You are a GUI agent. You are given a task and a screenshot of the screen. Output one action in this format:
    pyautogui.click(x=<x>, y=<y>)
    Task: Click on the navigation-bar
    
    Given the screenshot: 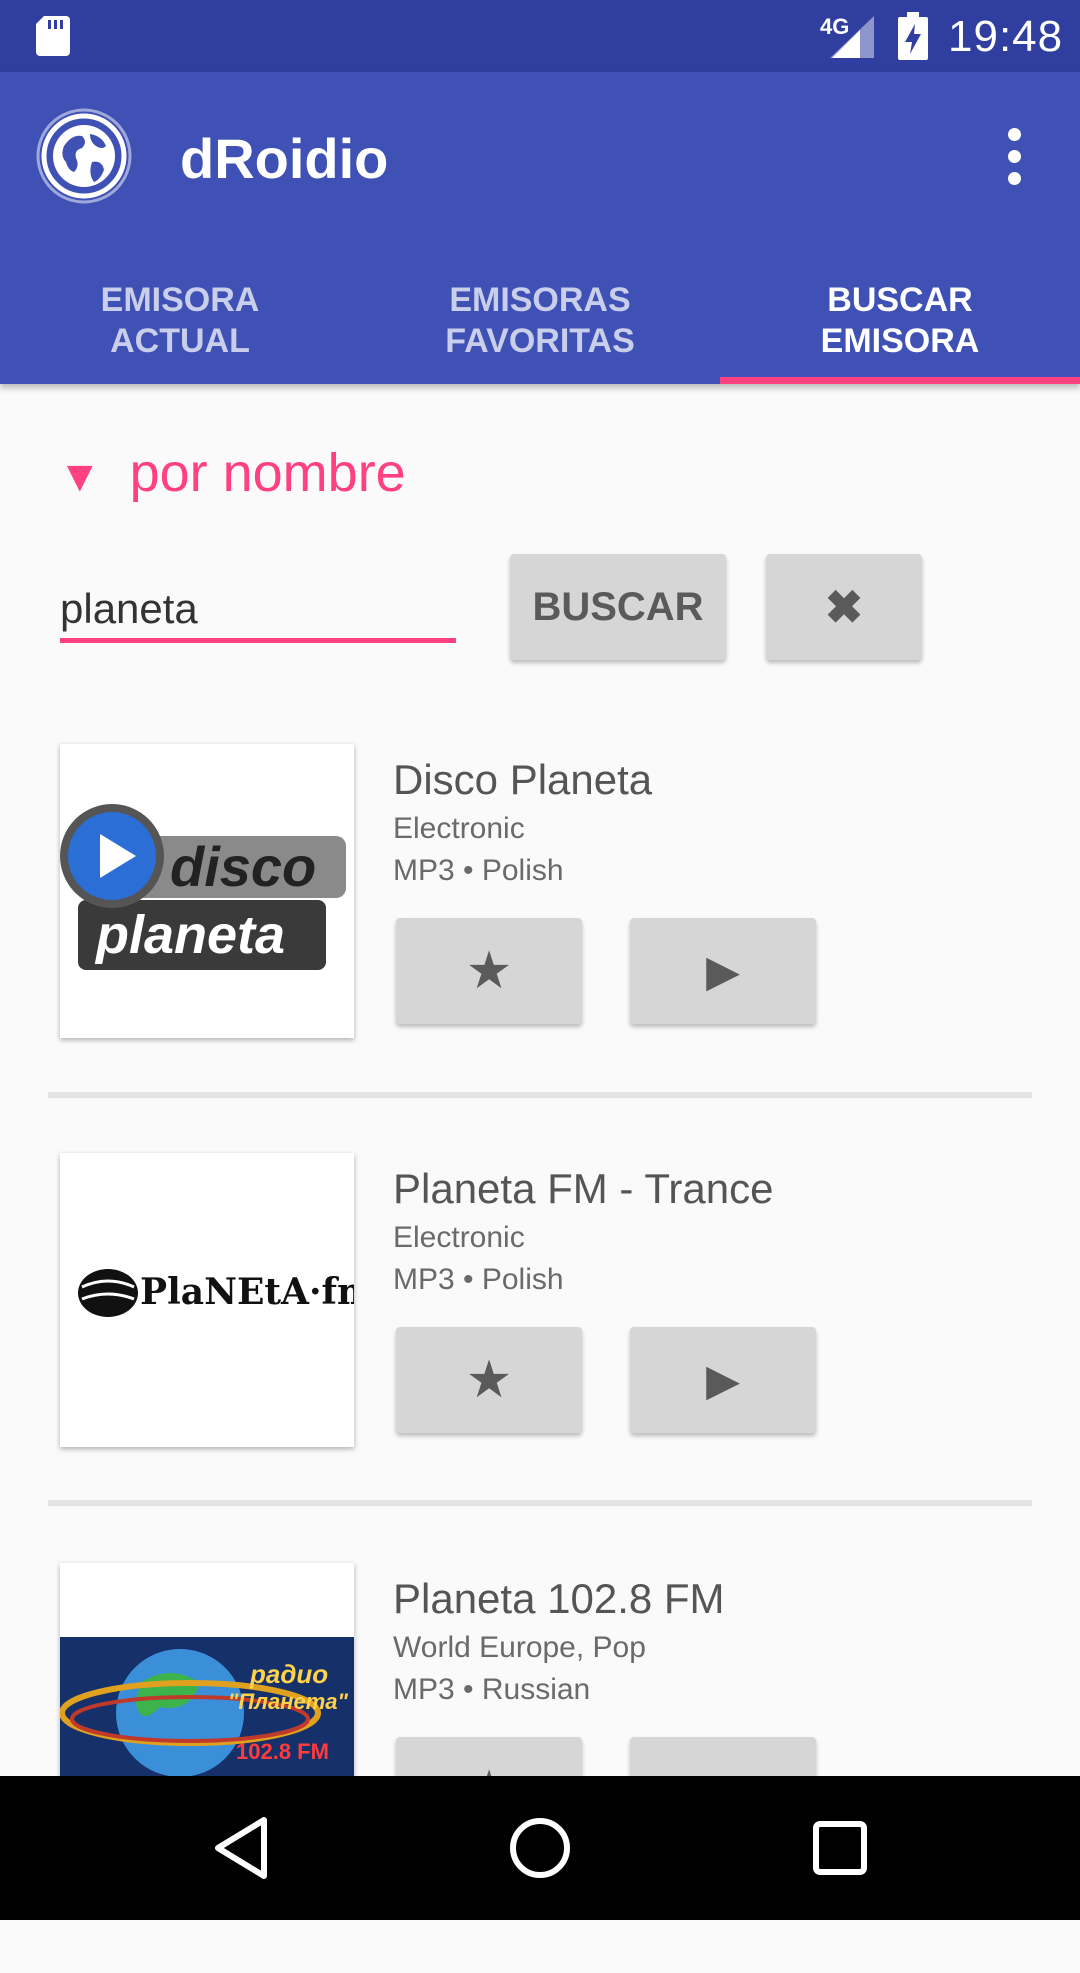 What is the action you would take?
    pyautogui.click(x=540, y=1848)
    